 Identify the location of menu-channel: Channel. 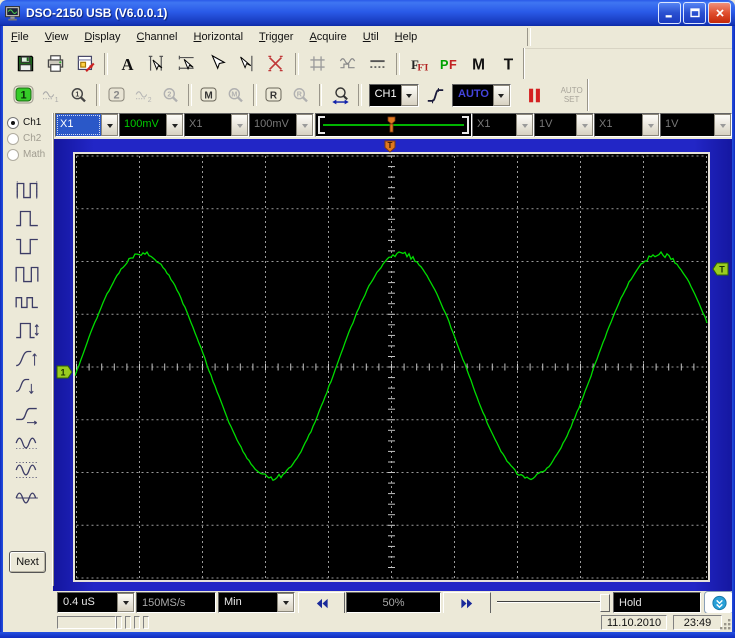
(156, 37).